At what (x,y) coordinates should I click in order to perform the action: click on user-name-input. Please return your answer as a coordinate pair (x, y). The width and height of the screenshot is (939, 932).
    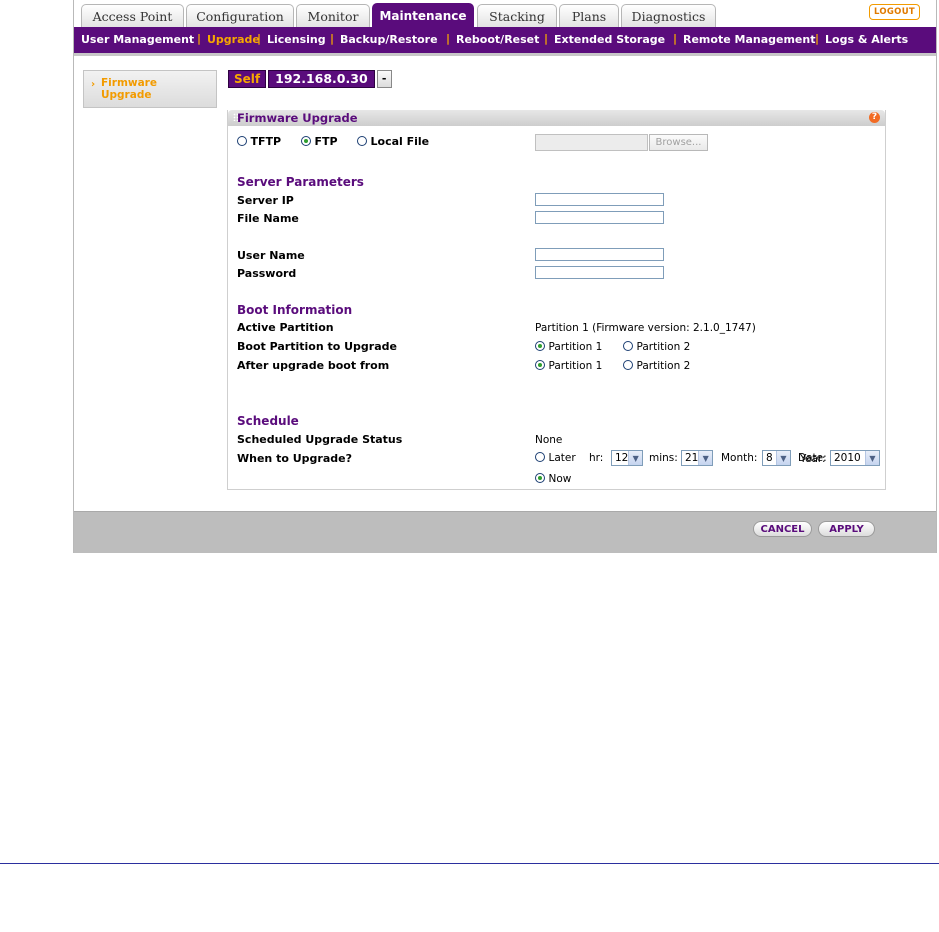
    Looking at the image, I should click on (599, 254).